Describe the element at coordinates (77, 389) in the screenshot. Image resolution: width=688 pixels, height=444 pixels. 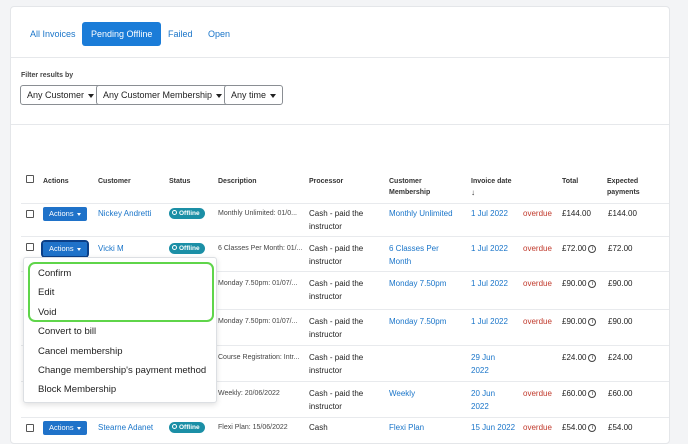
I see `menu-item-block-membership: Block Membership` at that location.